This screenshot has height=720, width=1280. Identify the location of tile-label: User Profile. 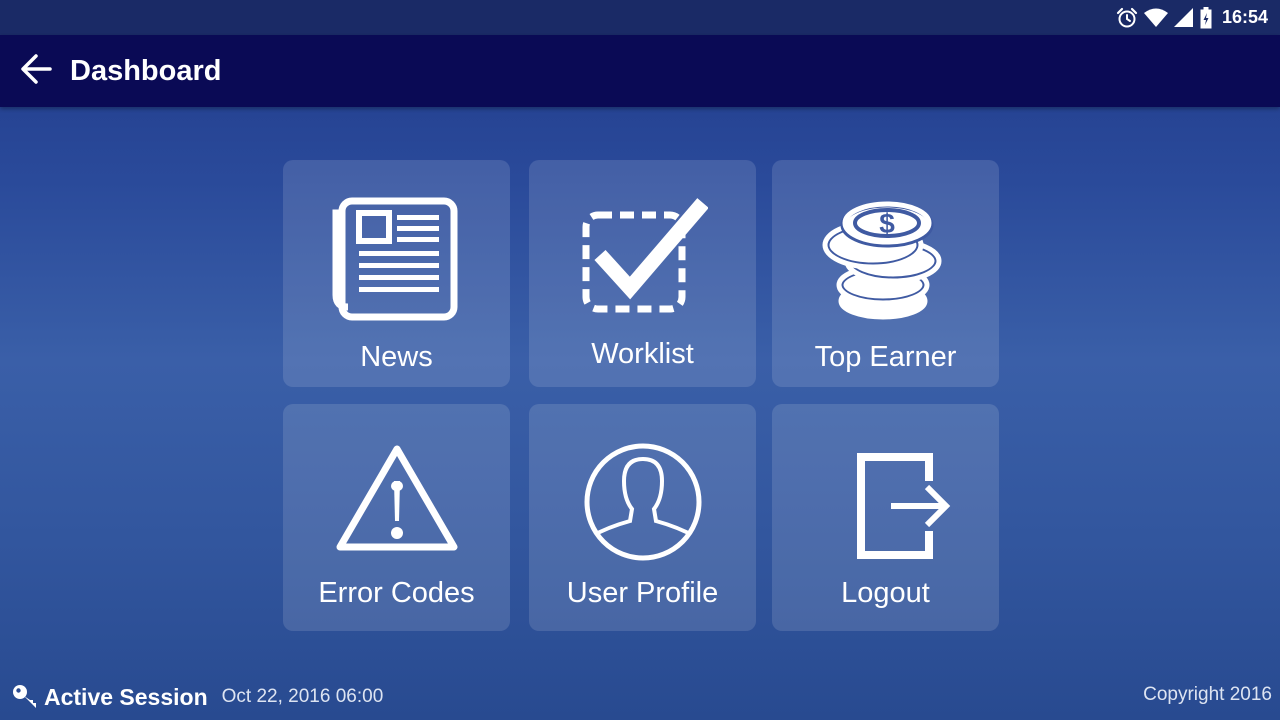
(642, 593).